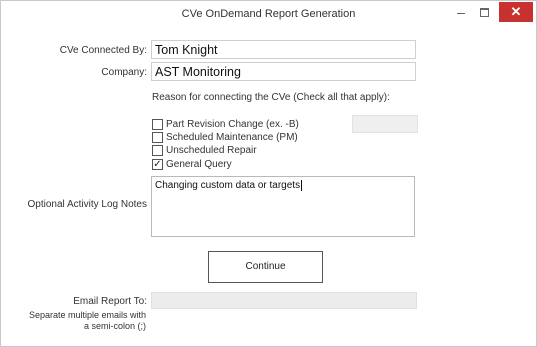  Describe the element at coordinates (110, 301) in the screenshot. I see `email-label: Email Report To:` at that location.